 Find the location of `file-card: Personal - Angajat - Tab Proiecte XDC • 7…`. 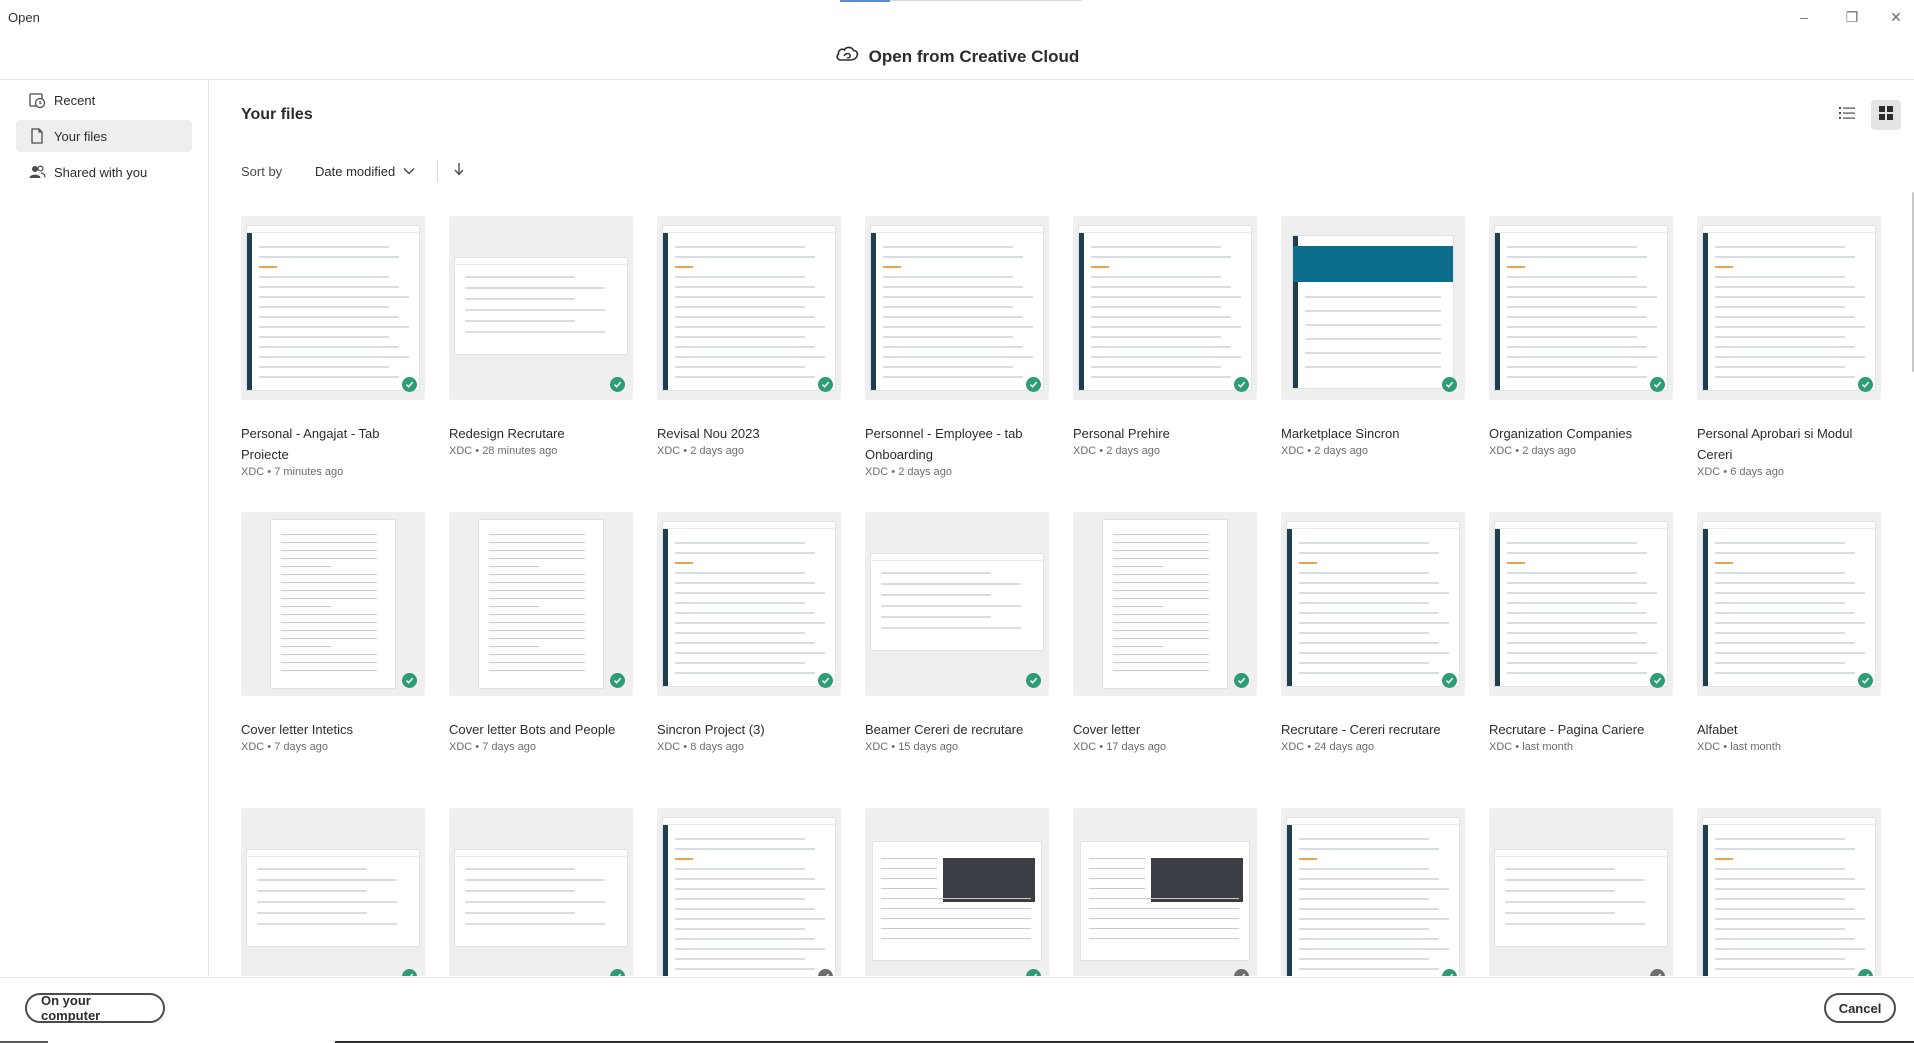

file-card: Personal - Angajat - Tab Proiecte XDC • 7… is located at coordinates (333, 347).